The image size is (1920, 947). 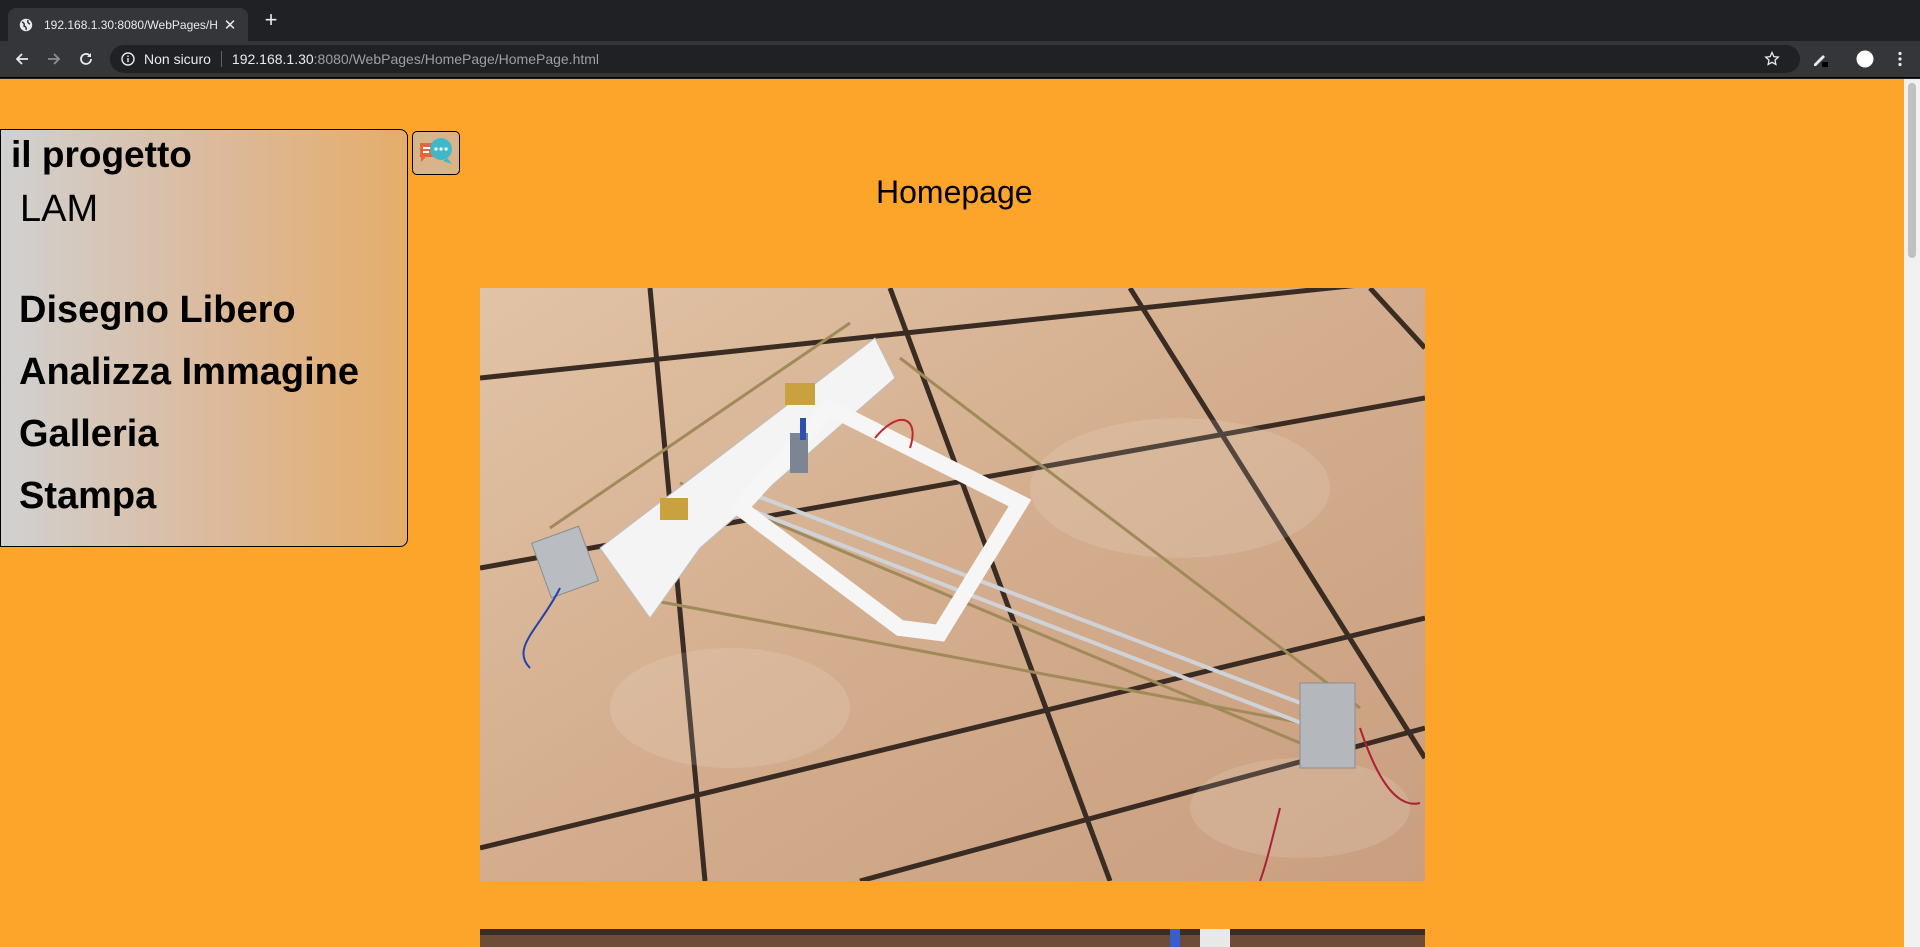 I want to click on new-tab-icon: +, so click(x=271, y=20).